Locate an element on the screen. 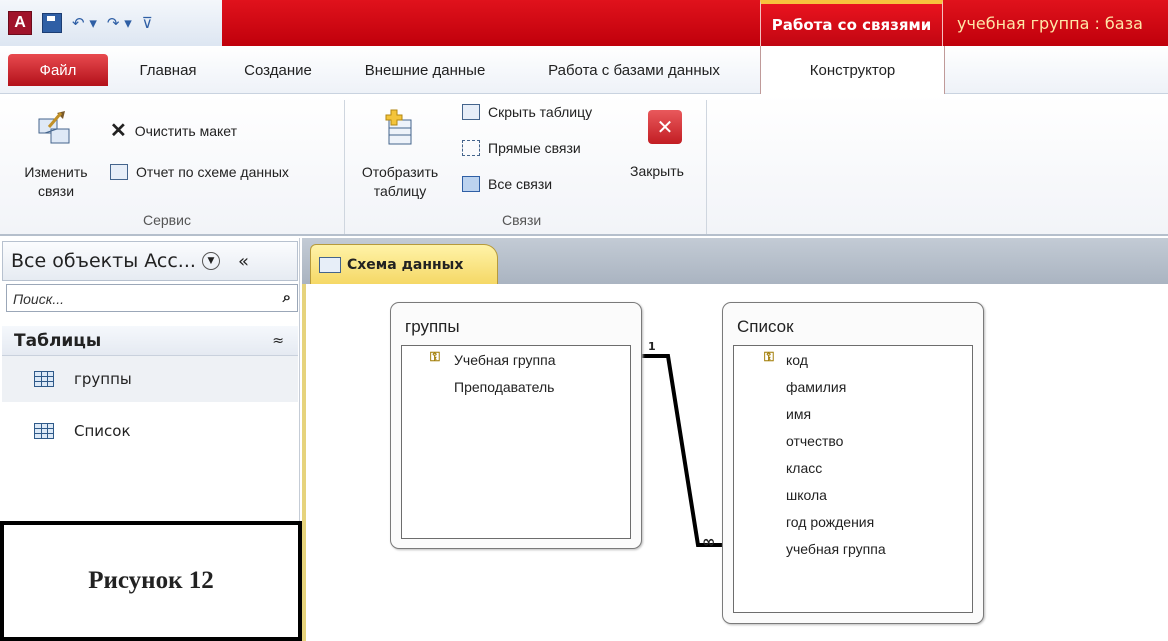 This screenshot has height=641, width=1168. field-item: Преподаватель is located at coordinates (504, 387).